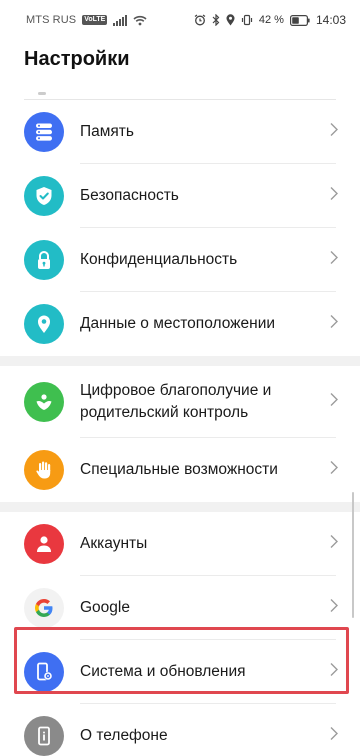 The width and height of the screenshot is (360, 756). Describe the element at coordinates (44, 608) in the screenshot. I see `google-icon` at that location.